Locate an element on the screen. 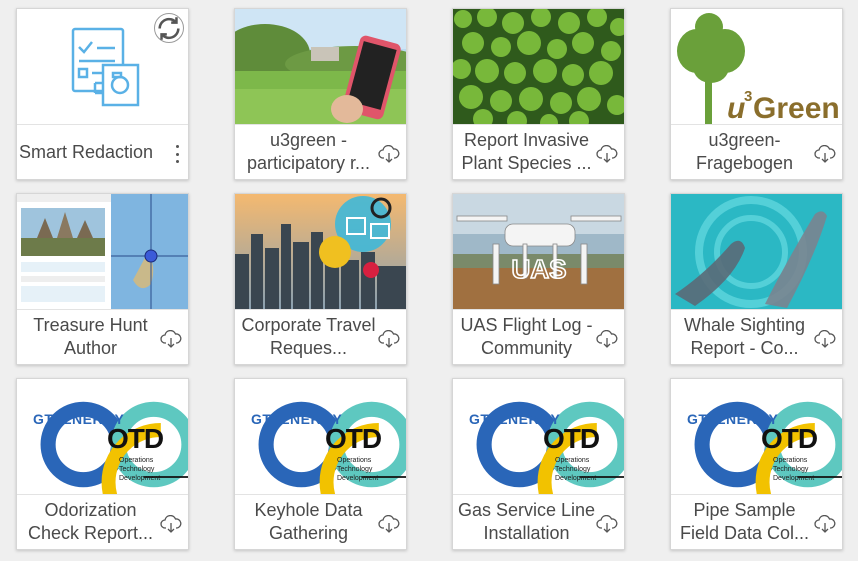  card-caption: Smart Redaction is located at coordinates (102, 151).